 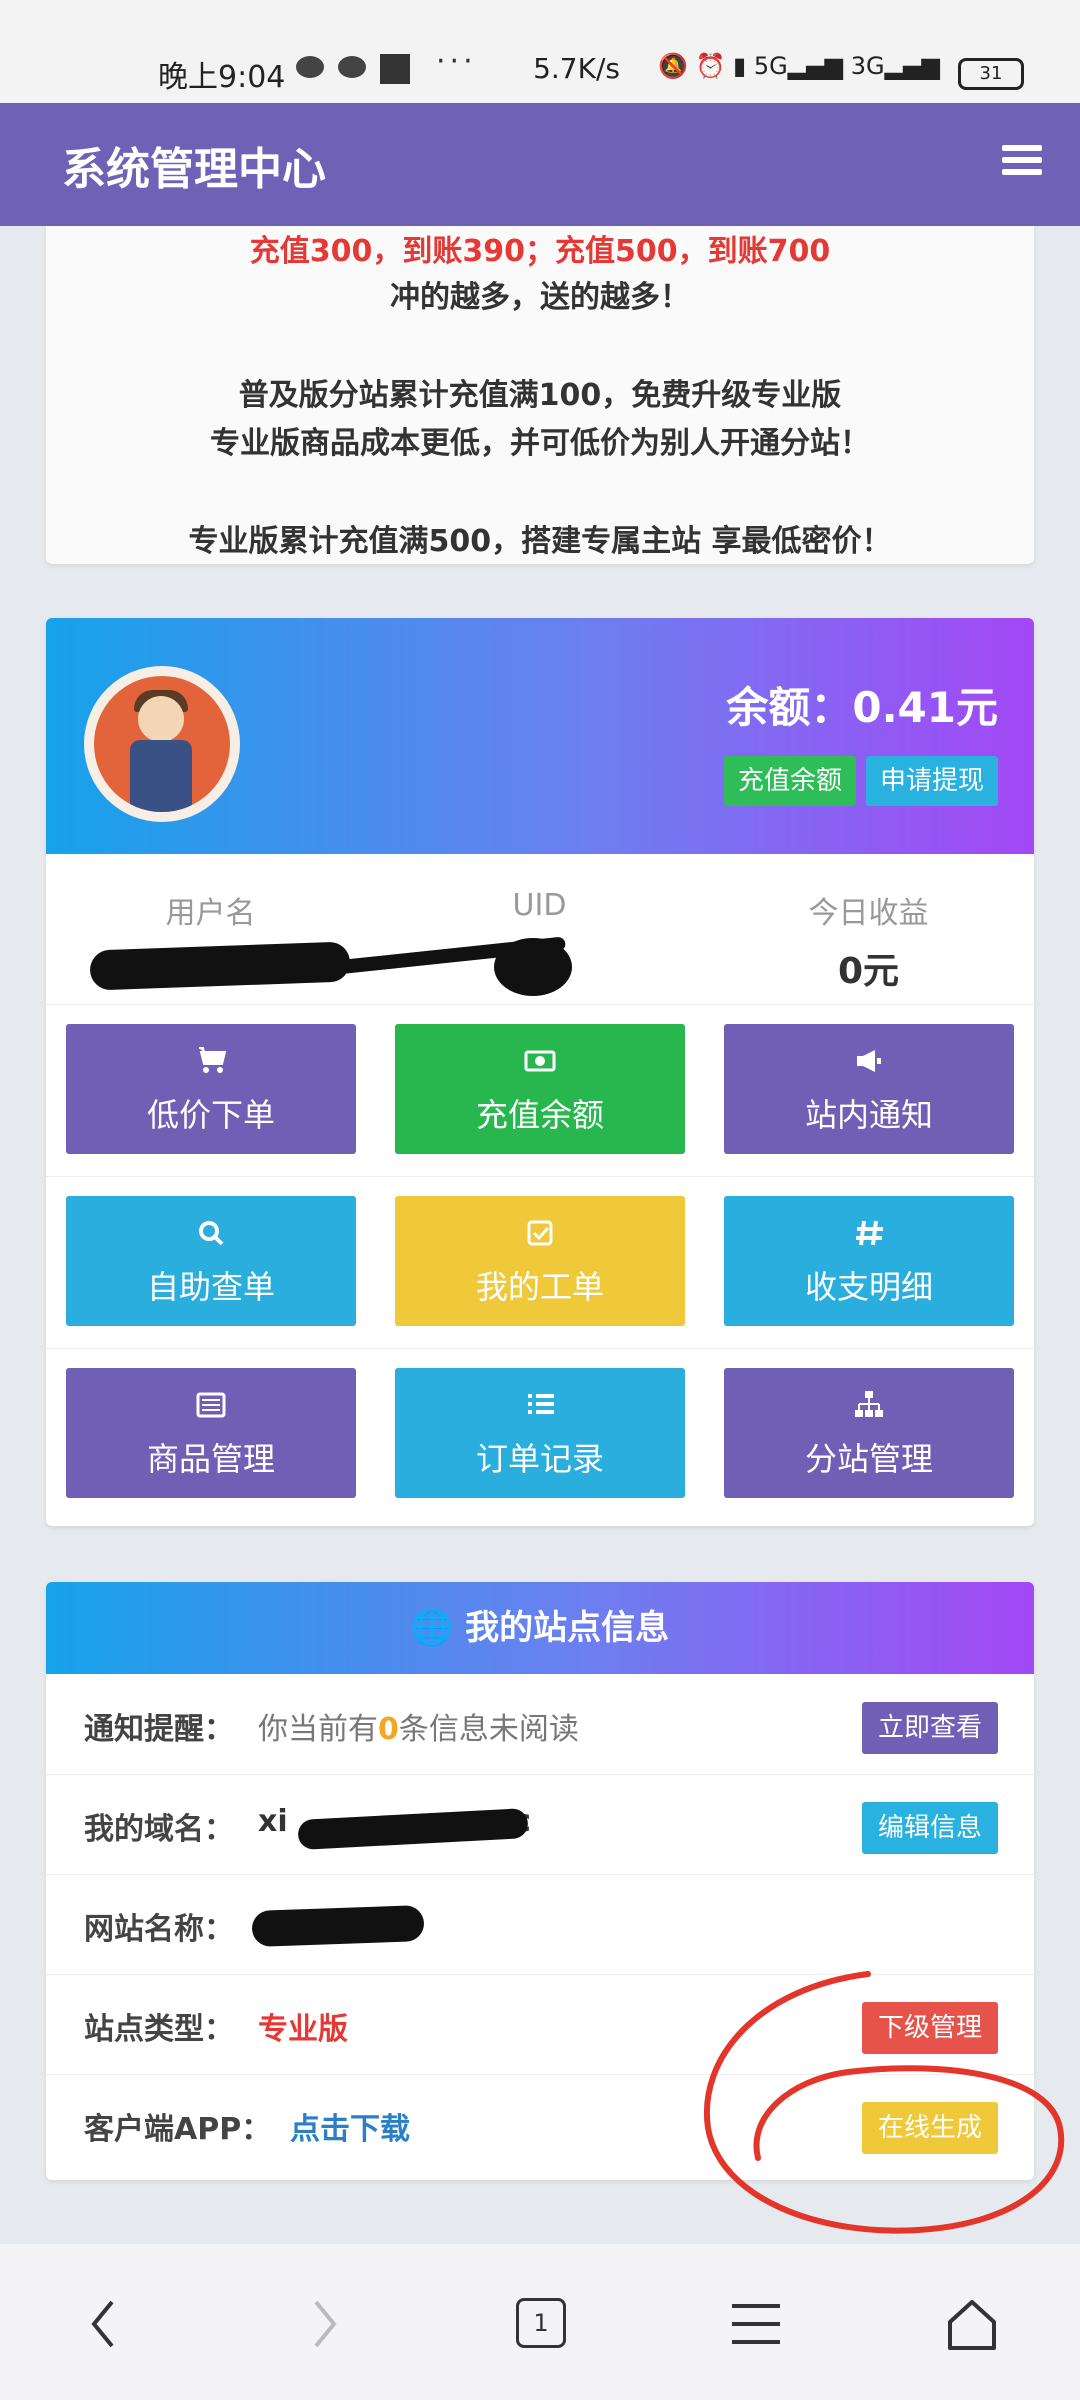 I want to click on balance-text: 余额：0.41元, so click(x=862, y=707).